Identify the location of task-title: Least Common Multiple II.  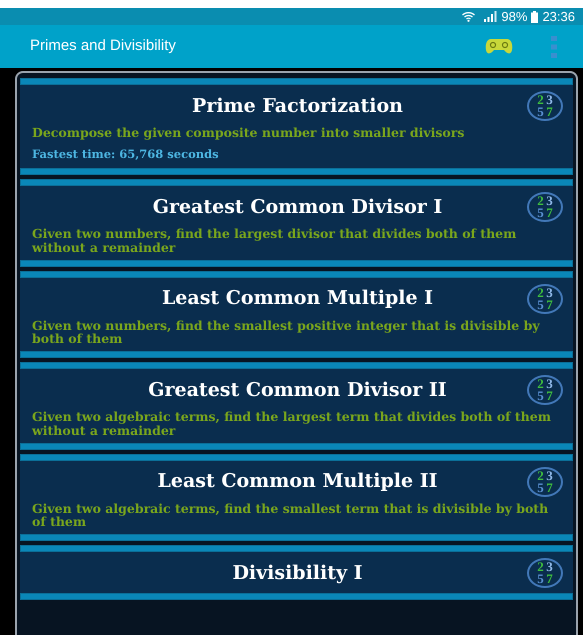
(297, 481).